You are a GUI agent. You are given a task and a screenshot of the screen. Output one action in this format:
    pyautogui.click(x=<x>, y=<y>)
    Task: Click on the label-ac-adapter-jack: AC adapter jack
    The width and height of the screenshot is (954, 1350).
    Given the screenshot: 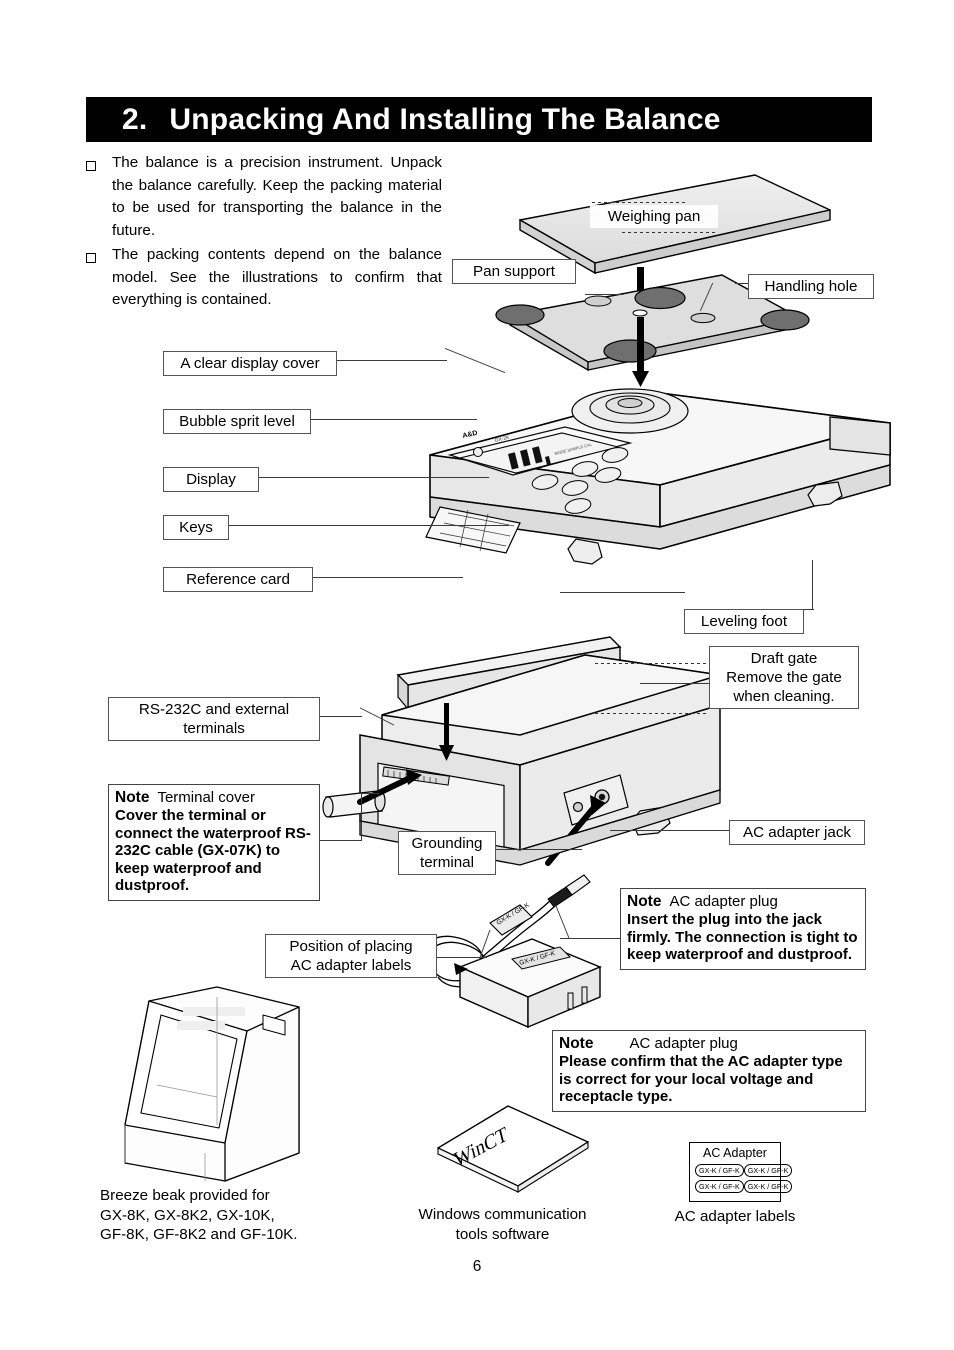 What is the action you would take?
    pyautogui.click(x=797, y=832)
    